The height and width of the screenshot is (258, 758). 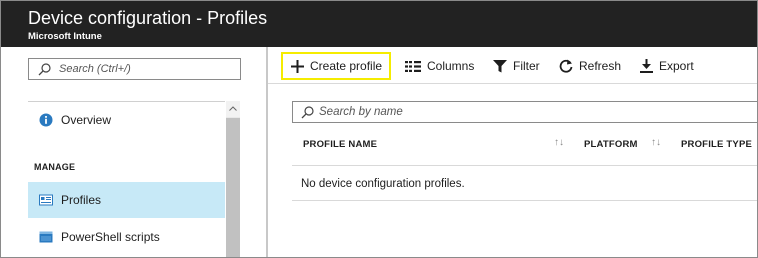 What do you see at coordinates (611, 144) in the screenshot?
I see `column-header-platform: PLATFORM` at bounding box center [611, 144].